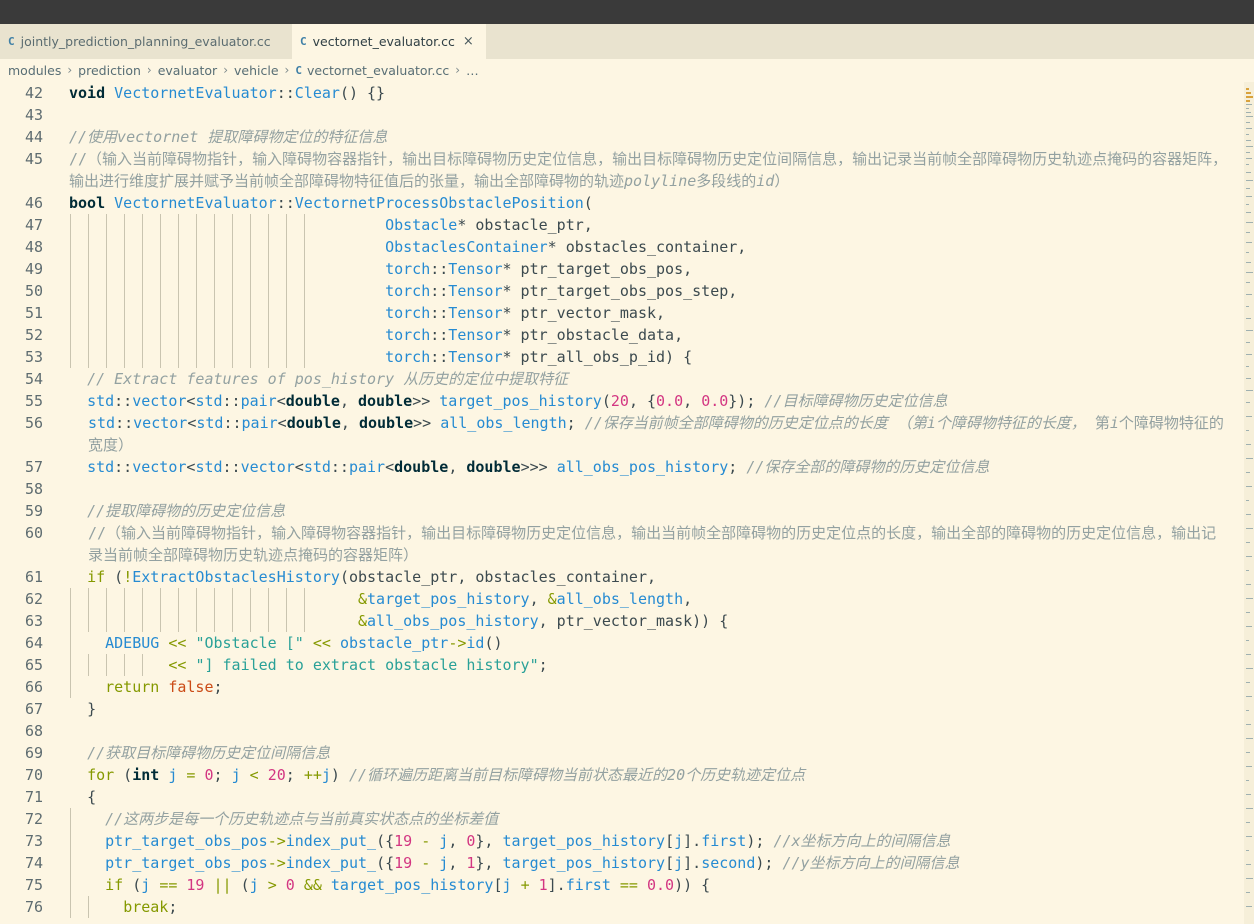  Describe the element at coordinates (109, 70) in the screenshot. I see `breadcrumb-item-prediction: prediction` at that location.